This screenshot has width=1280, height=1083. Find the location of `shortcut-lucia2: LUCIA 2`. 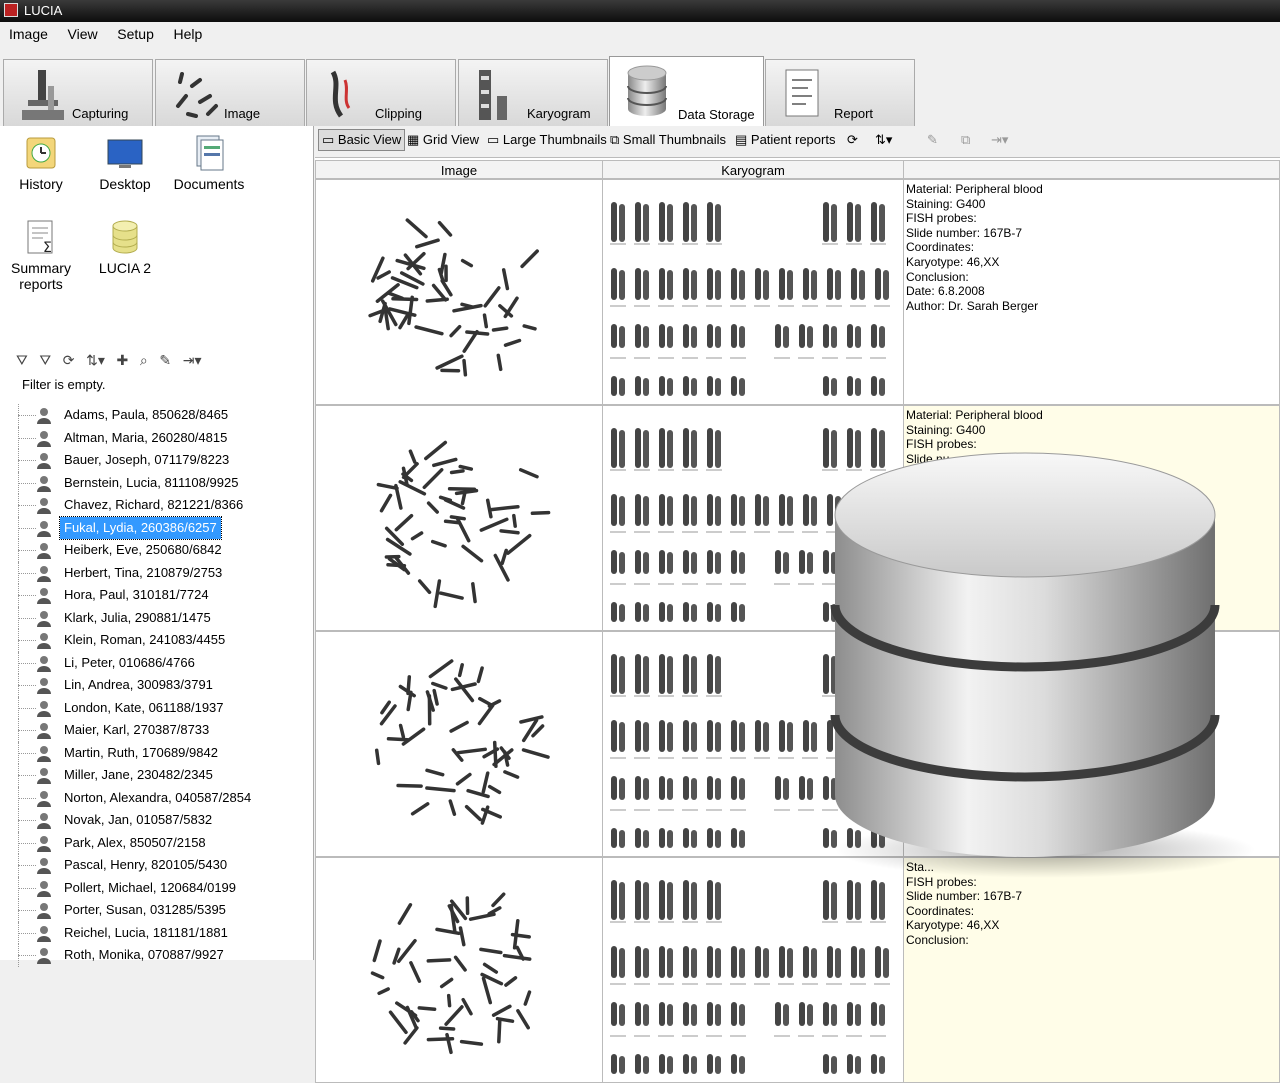

shortcut-lucia2: LUCIA 2 is located at coordinates (125, 247).